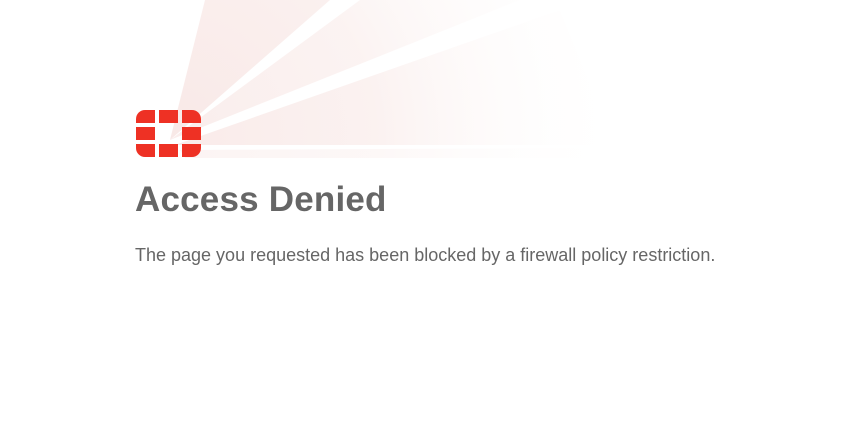 The width and height of the screenshot is (865, 436). What do you see at coordinates (261, 199) in the screenshot?
I see `page-title: Access Denied` at bounding box center [261, 199].